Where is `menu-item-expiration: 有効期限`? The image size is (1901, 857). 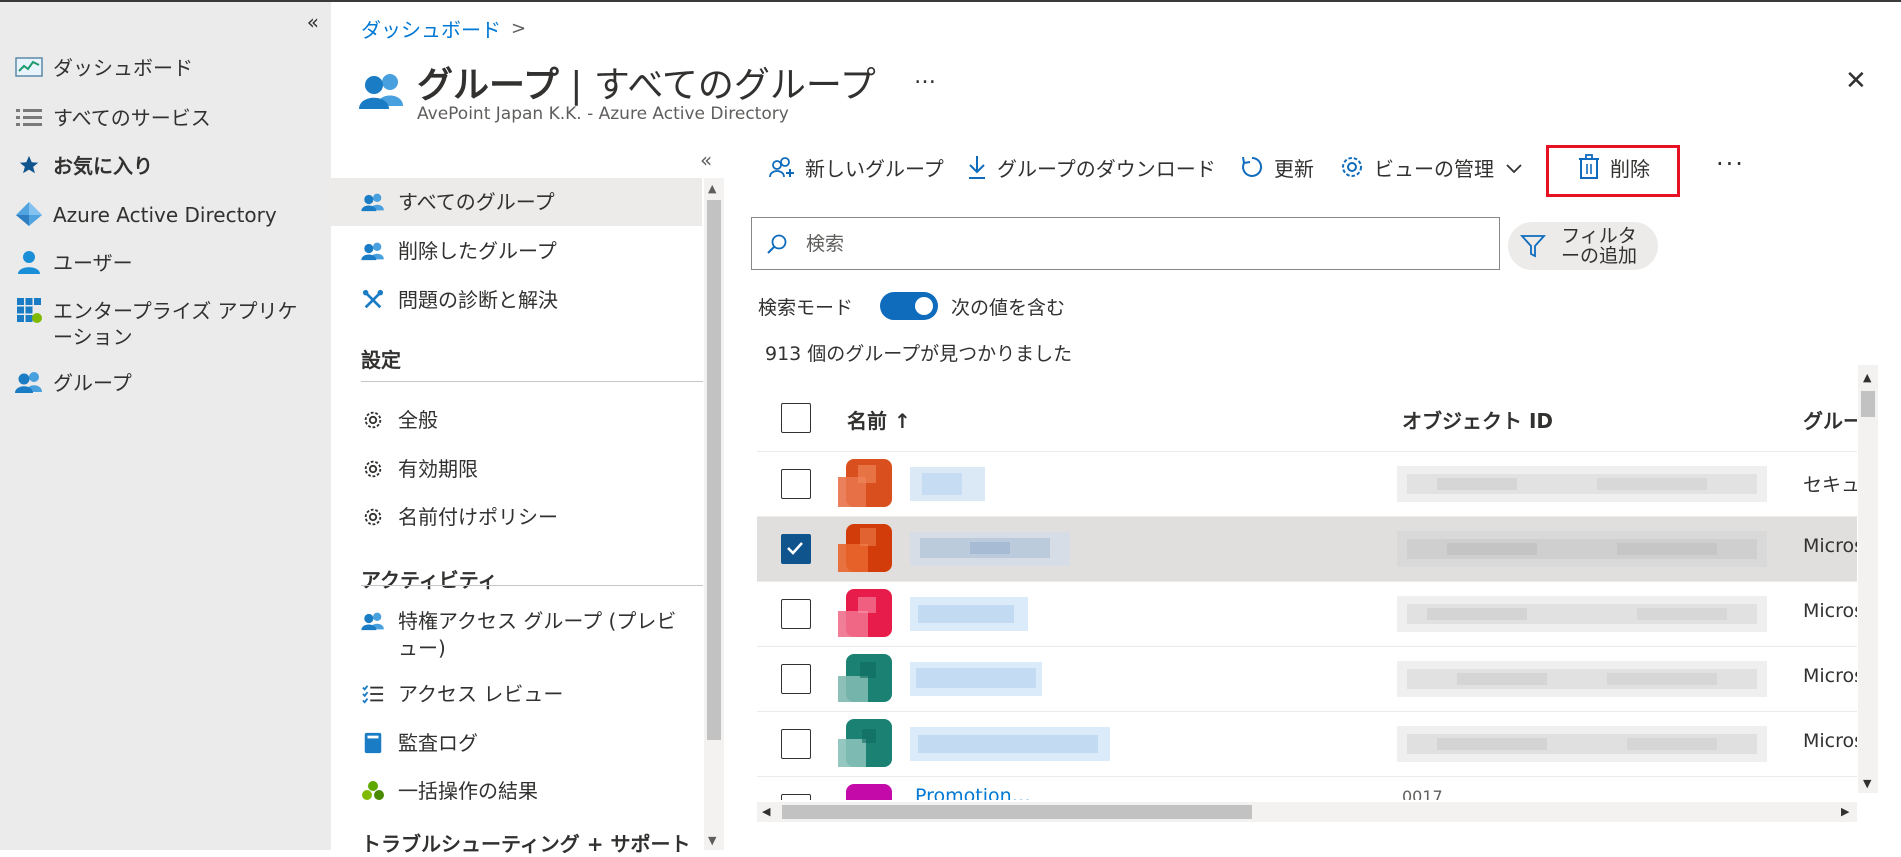 menu-item-expiration: 有効期限 is located at coordinates (516, 469).